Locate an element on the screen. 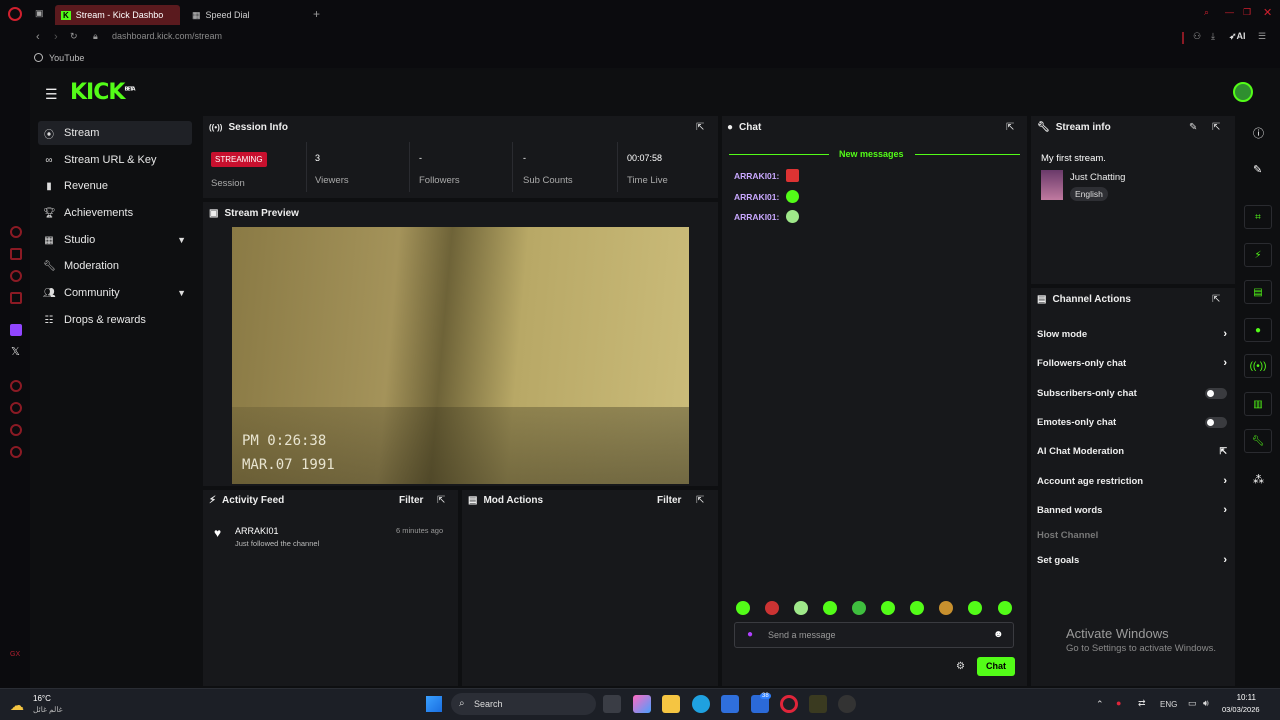 This screenshot has width=1280, height=720. tab-kick-dashboard: K Stream - Kick Dashbo is located at coordinates (117, 15).